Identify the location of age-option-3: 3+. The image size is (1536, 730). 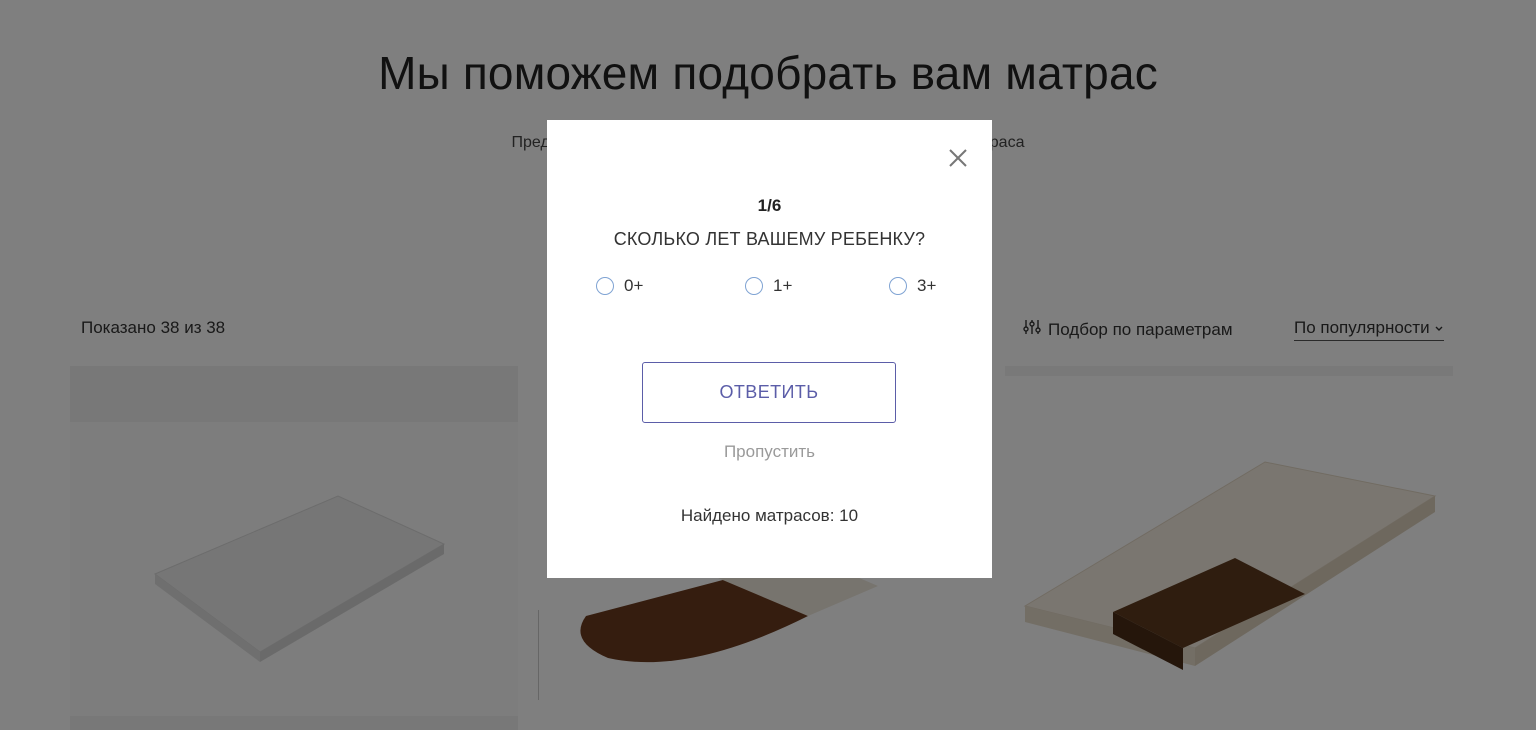
(912, 286).